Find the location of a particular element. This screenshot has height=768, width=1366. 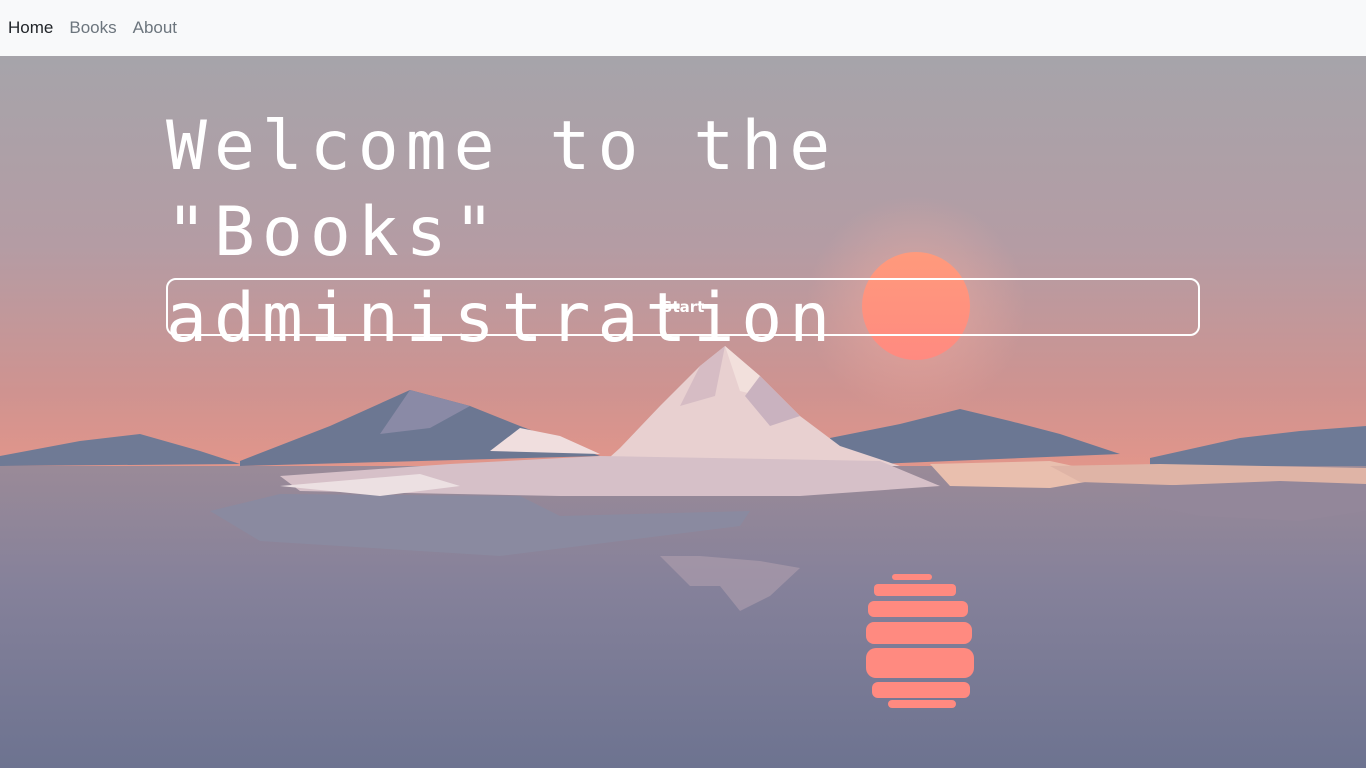

nav-about-link: About is located at coordinates (155, 28).